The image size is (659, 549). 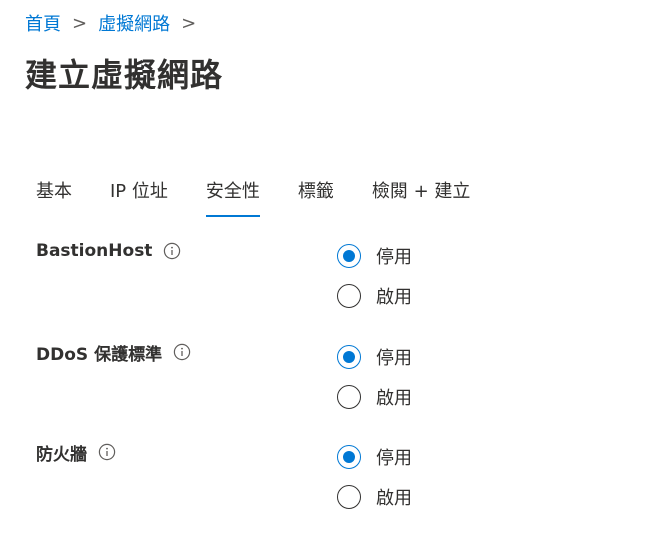 I want to click on ddos-protection-radio-group: 停用 啟用, so click(x=374, y=377).